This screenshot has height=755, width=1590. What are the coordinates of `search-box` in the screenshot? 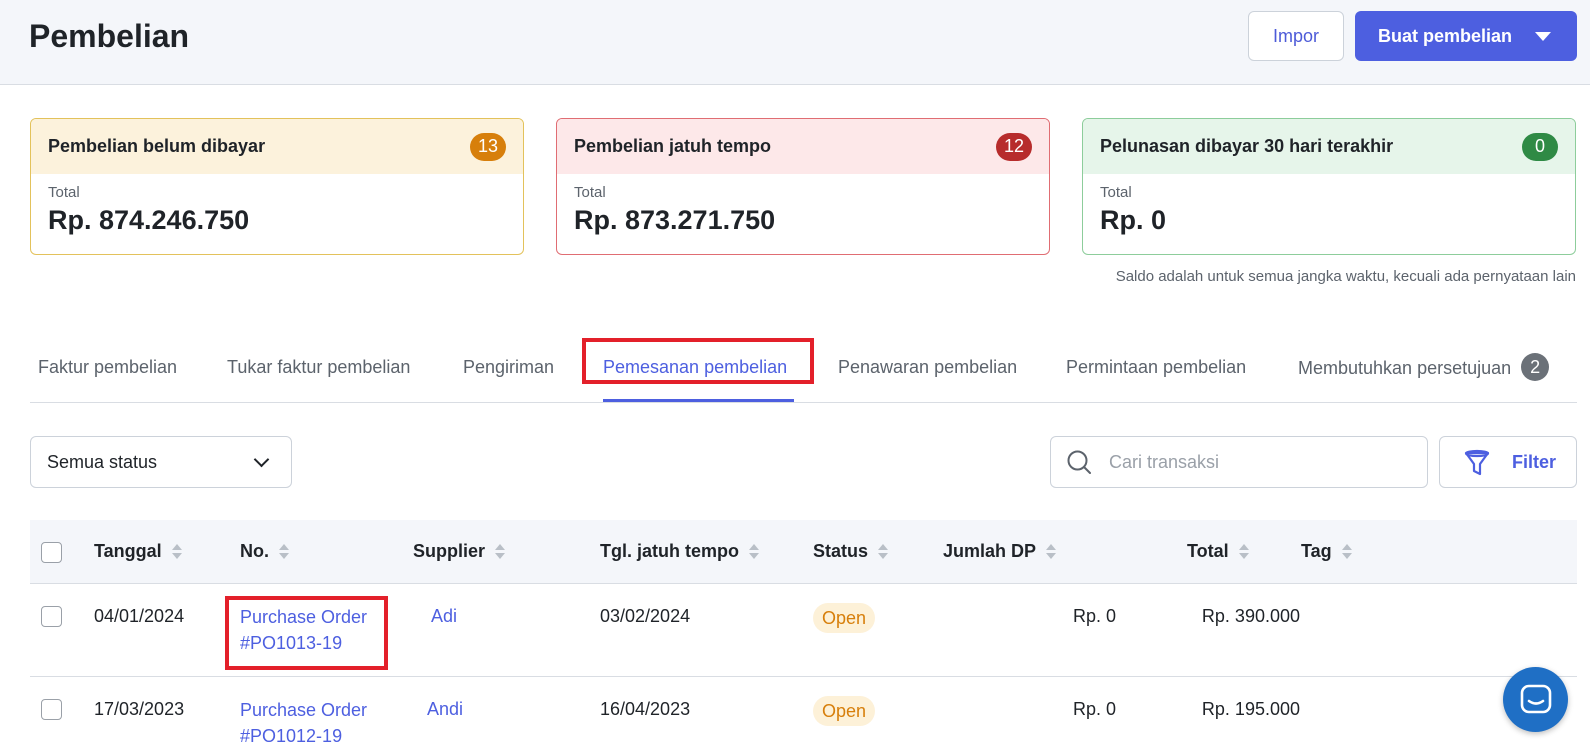 It's located at (1239, 462).